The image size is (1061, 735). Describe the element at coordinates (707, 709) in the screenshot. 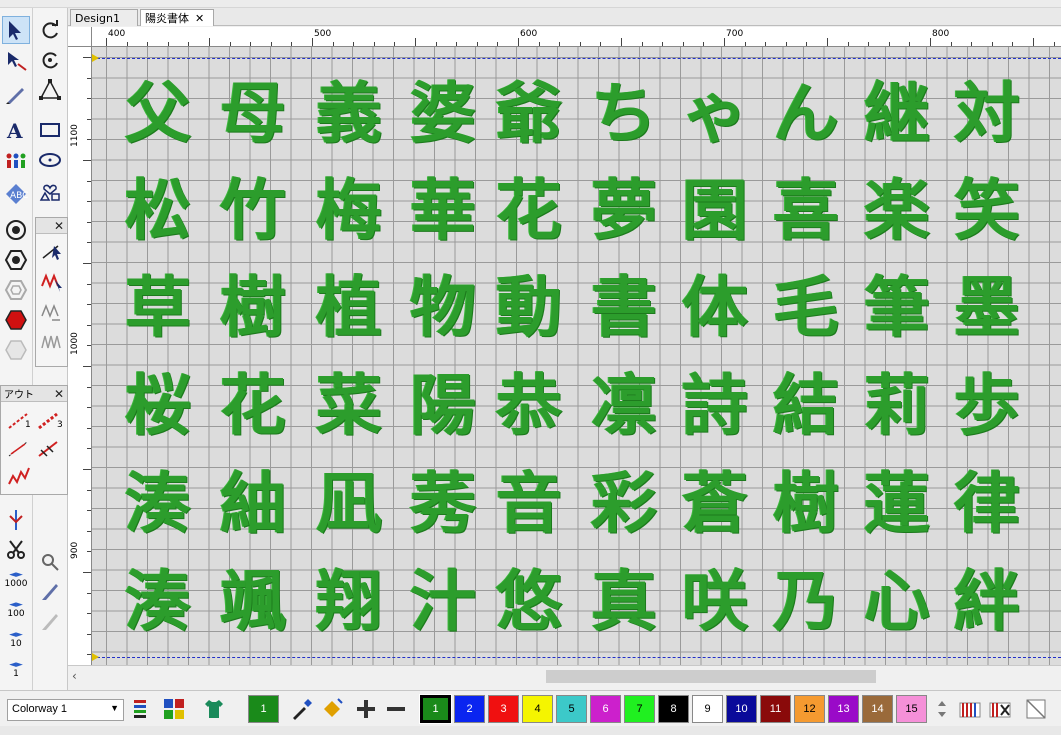

I see `palette-swatch: 9` at that location.